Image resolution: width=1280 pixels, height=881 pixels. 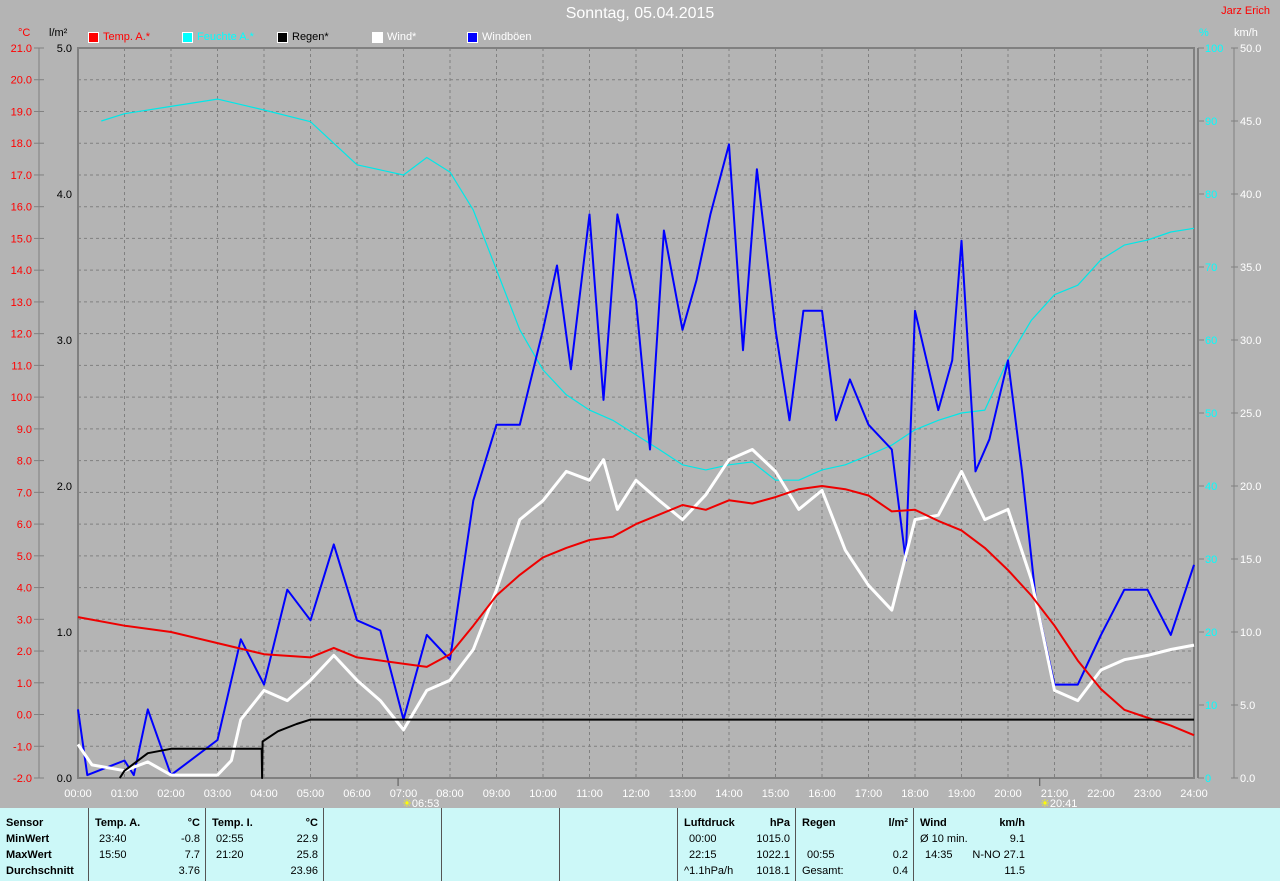 I want to click on legend-humidity: Feuchte A.*, so click(x=218, y=37).